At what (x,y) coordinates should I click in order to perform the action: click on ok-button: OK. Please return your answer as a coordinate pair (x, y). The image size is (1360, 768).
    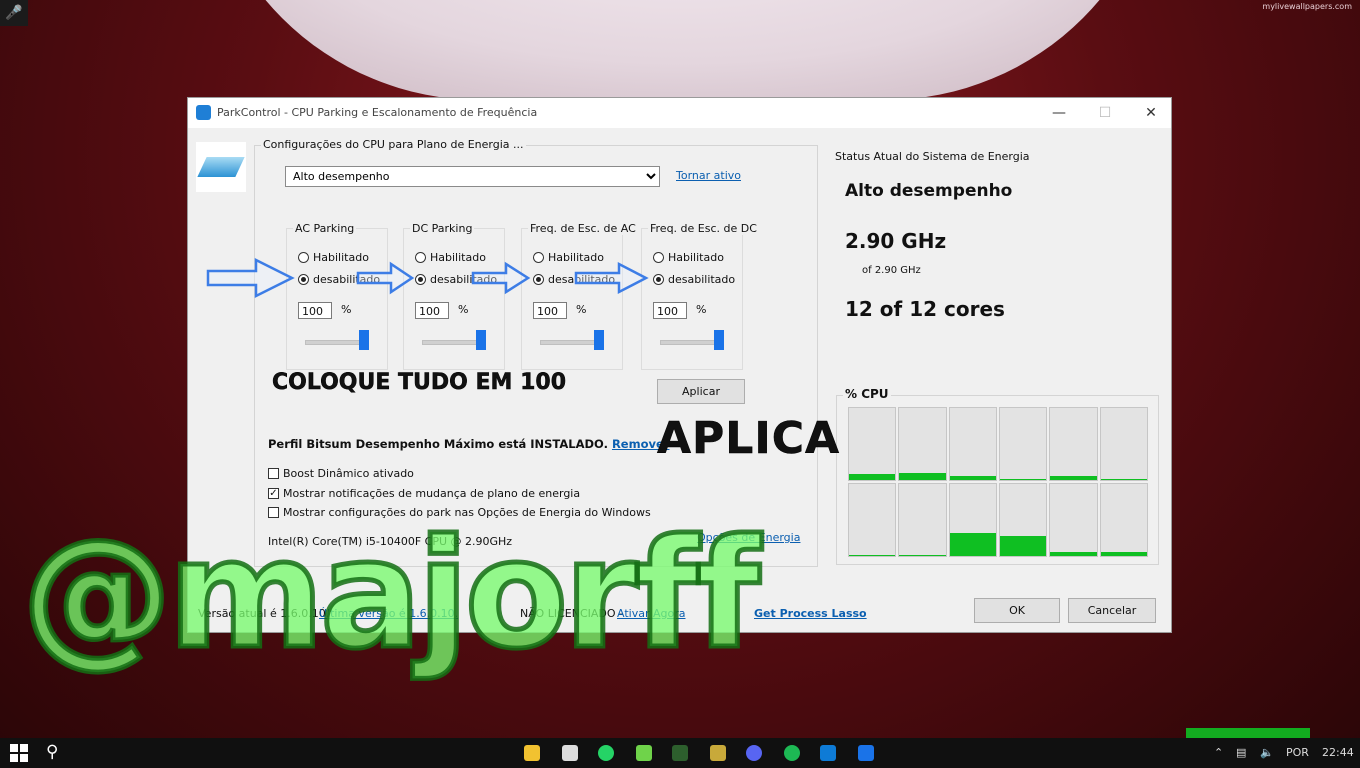
    Looking at the image, I should click on (1017, 610).